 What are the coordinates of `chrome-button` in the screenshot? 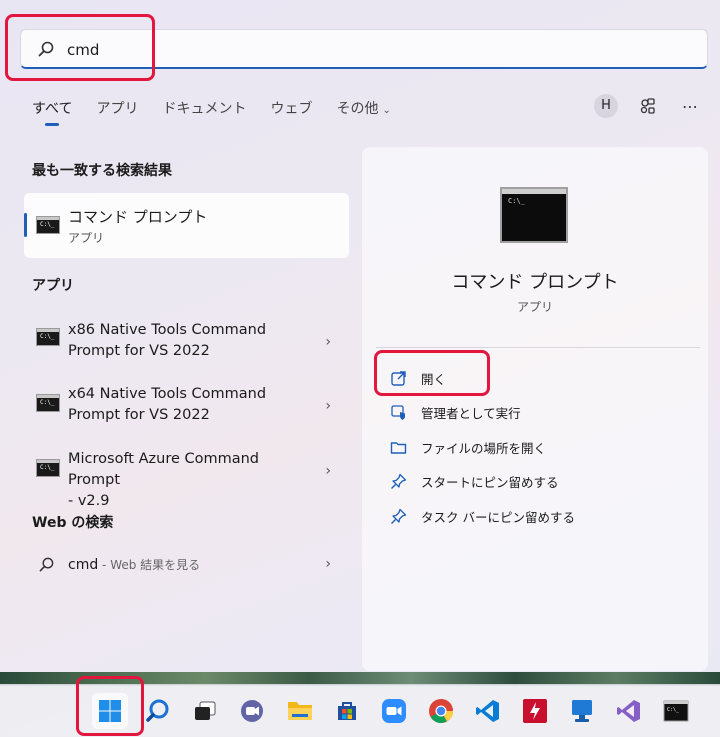 It's located at (441, 711).